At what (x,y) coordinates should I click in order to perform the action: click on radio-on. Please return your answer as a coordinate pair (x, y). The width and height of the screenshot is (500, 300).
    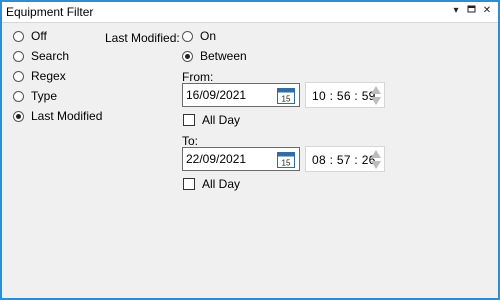
    Looking at the image, I should click on (187, 36).